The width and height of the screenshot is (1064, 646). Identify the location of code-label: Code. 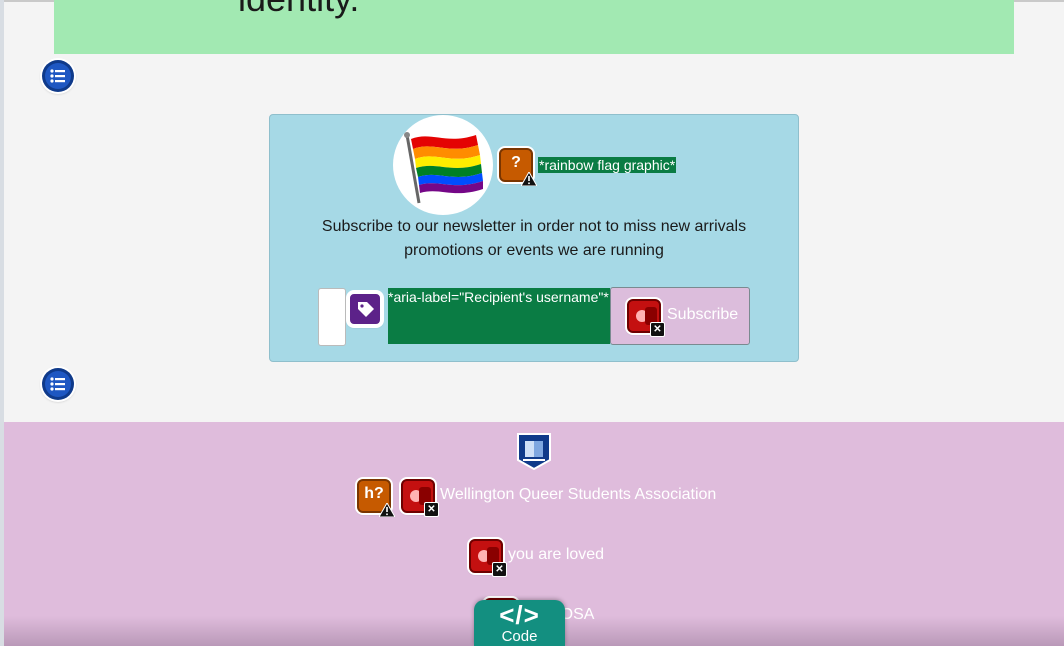
(519, 636).